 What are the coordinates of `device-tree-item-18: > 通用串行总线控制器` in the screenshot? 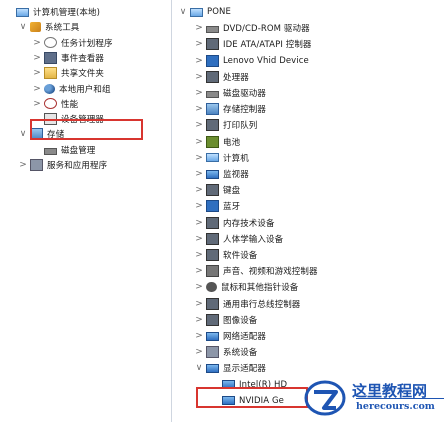 It's located at (247, 304).